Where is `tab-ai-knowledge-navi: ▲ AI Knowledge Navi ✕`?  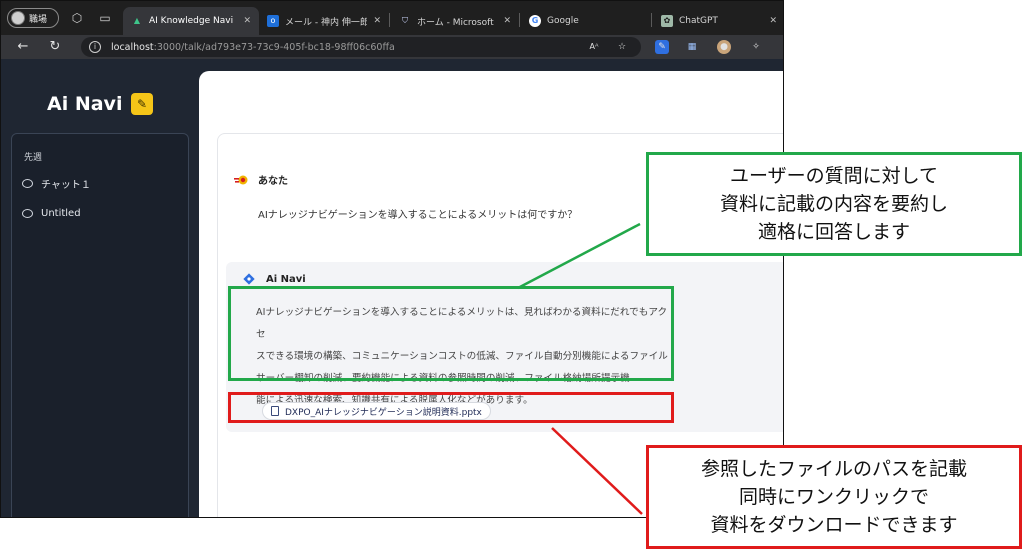
tab-ai-knowledge-navi: ▲ AI Knowledge Navi ✕ is located at coordinates (191, 21).